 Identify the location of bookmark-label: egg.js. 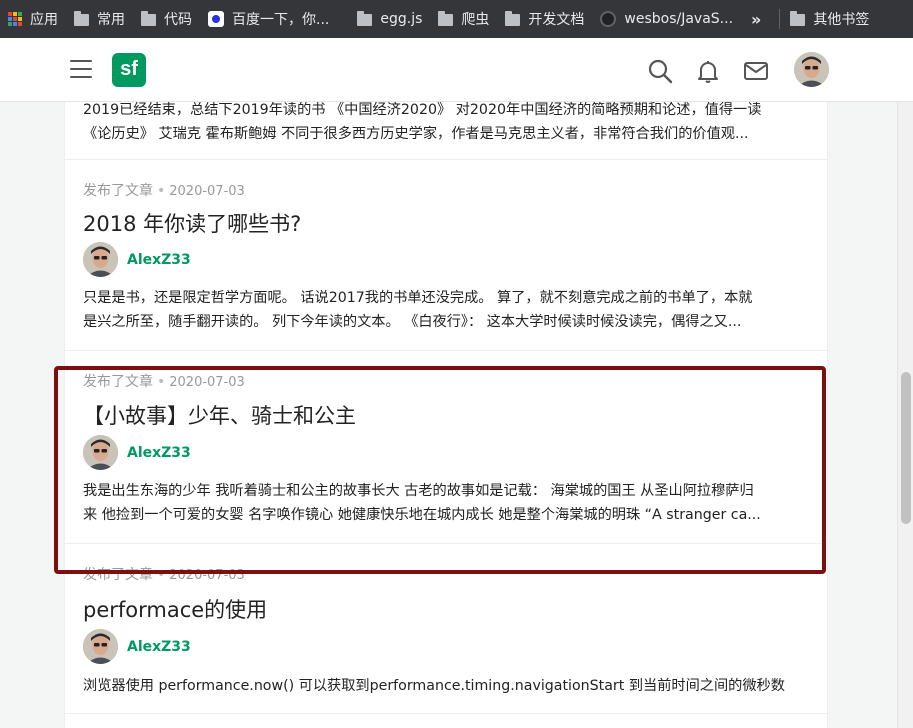
(401, 19).